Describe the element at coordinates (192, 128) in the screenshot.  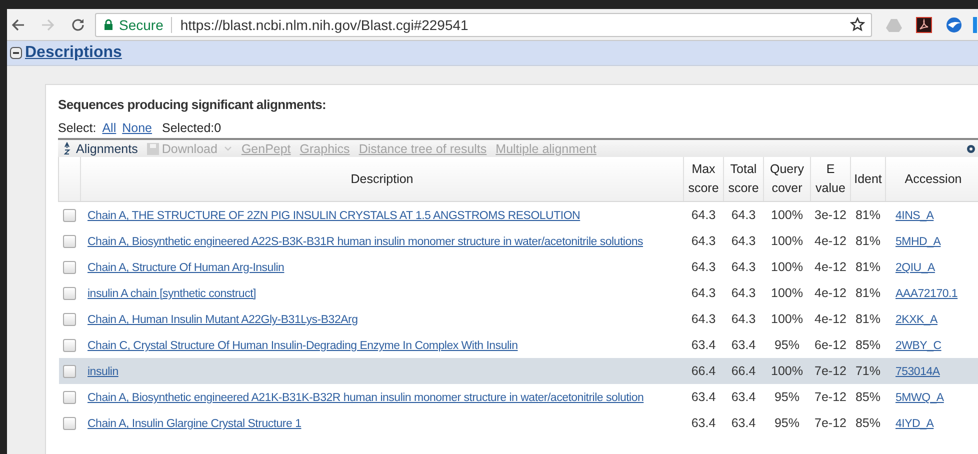
I see `selected-count: Selected:0` at that location.